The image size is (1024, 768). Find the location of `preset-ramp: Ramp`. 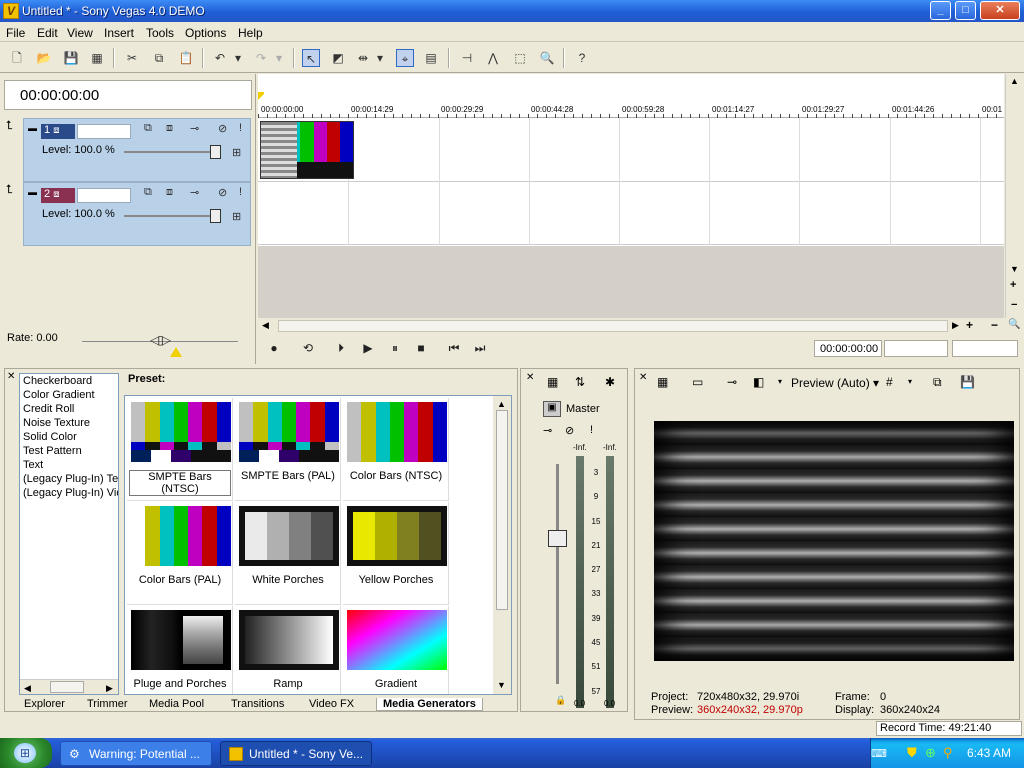

preset-ramp: Ramp is located at coordinates (288, 650).